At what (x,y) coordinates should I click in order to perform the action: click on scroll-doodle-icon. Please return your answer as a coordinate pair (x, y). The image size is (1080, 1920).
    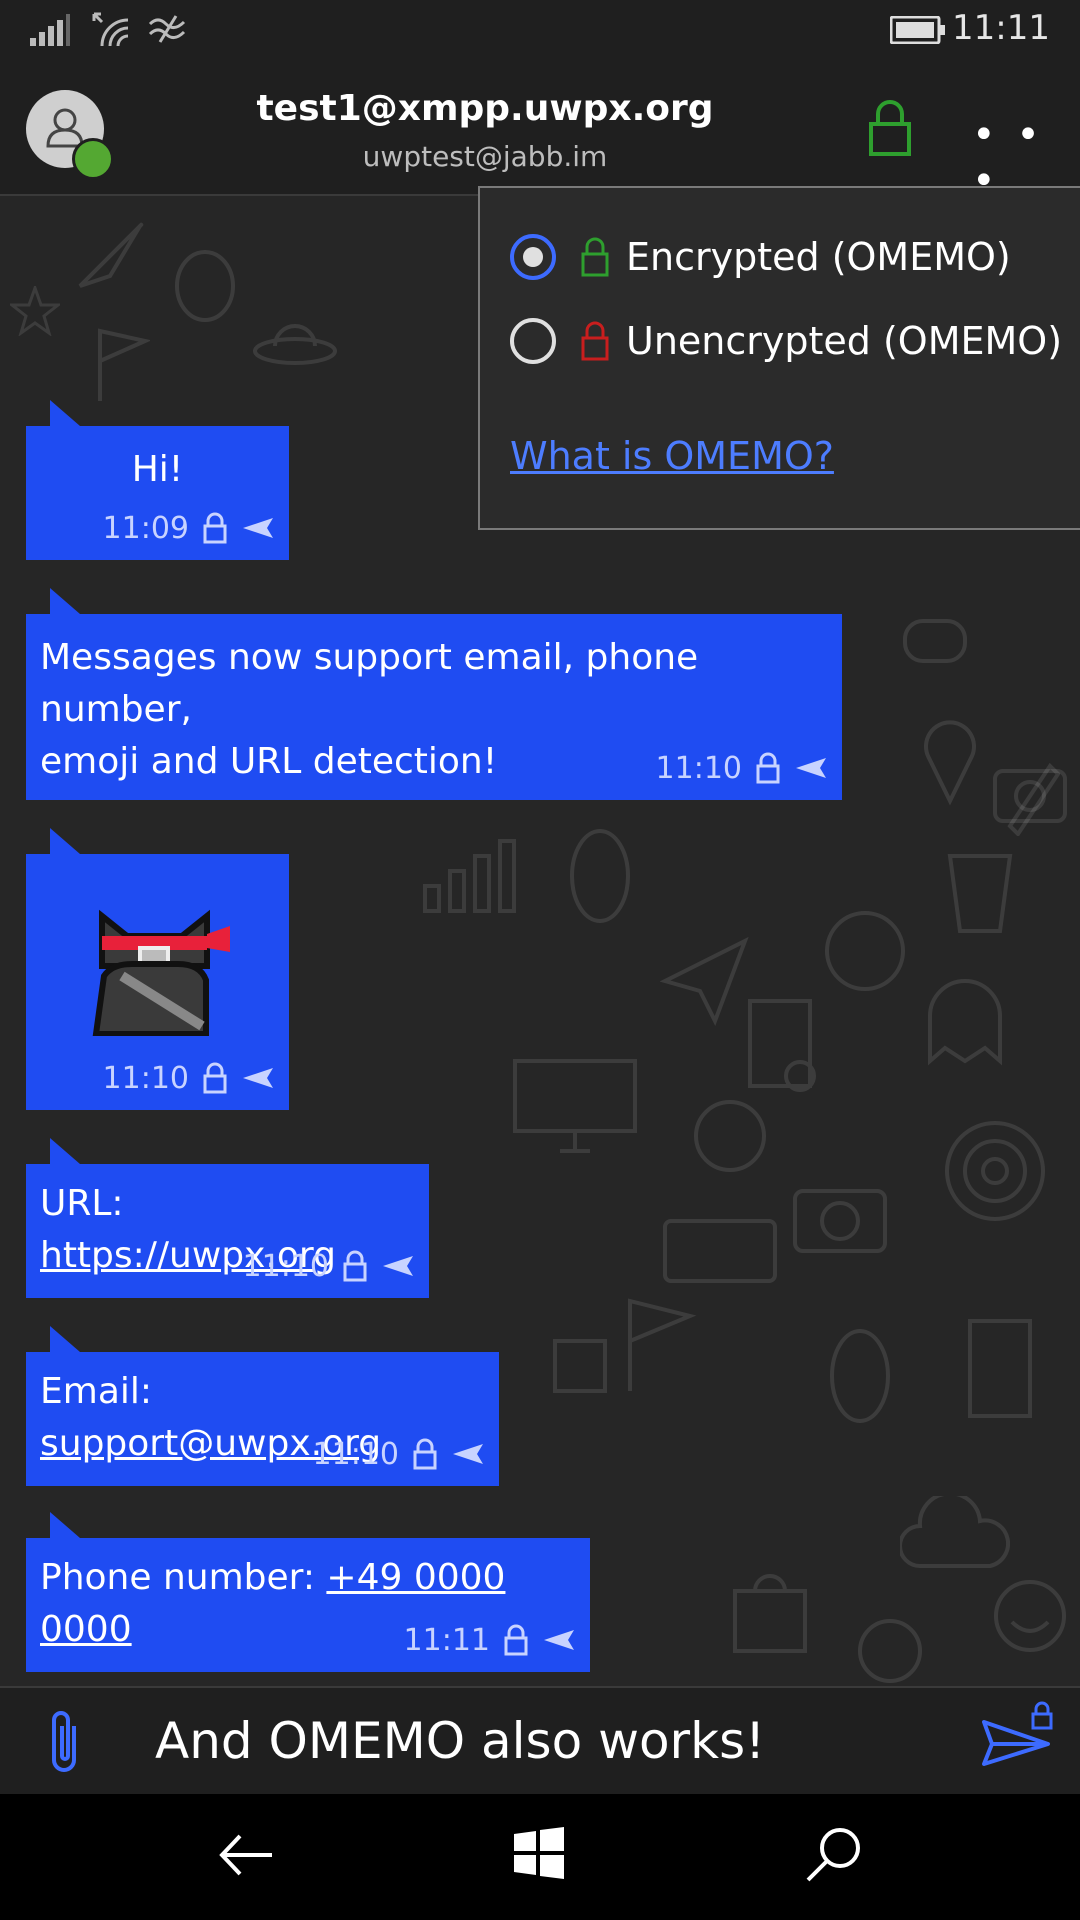
    Looking at the image, I should click on (1000, 1368).